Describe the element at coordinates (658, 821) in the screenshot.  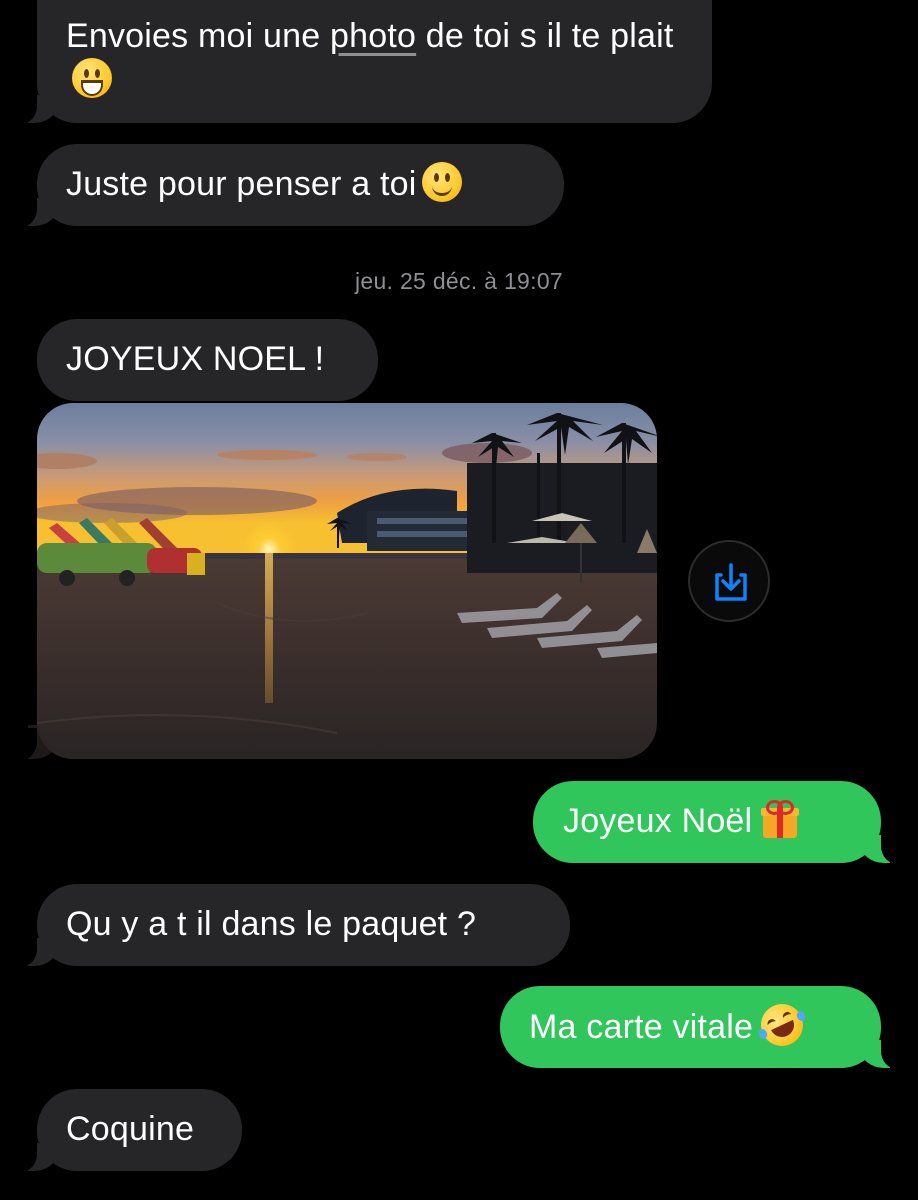
I see `message-text: Joyeux Noël` at that location.